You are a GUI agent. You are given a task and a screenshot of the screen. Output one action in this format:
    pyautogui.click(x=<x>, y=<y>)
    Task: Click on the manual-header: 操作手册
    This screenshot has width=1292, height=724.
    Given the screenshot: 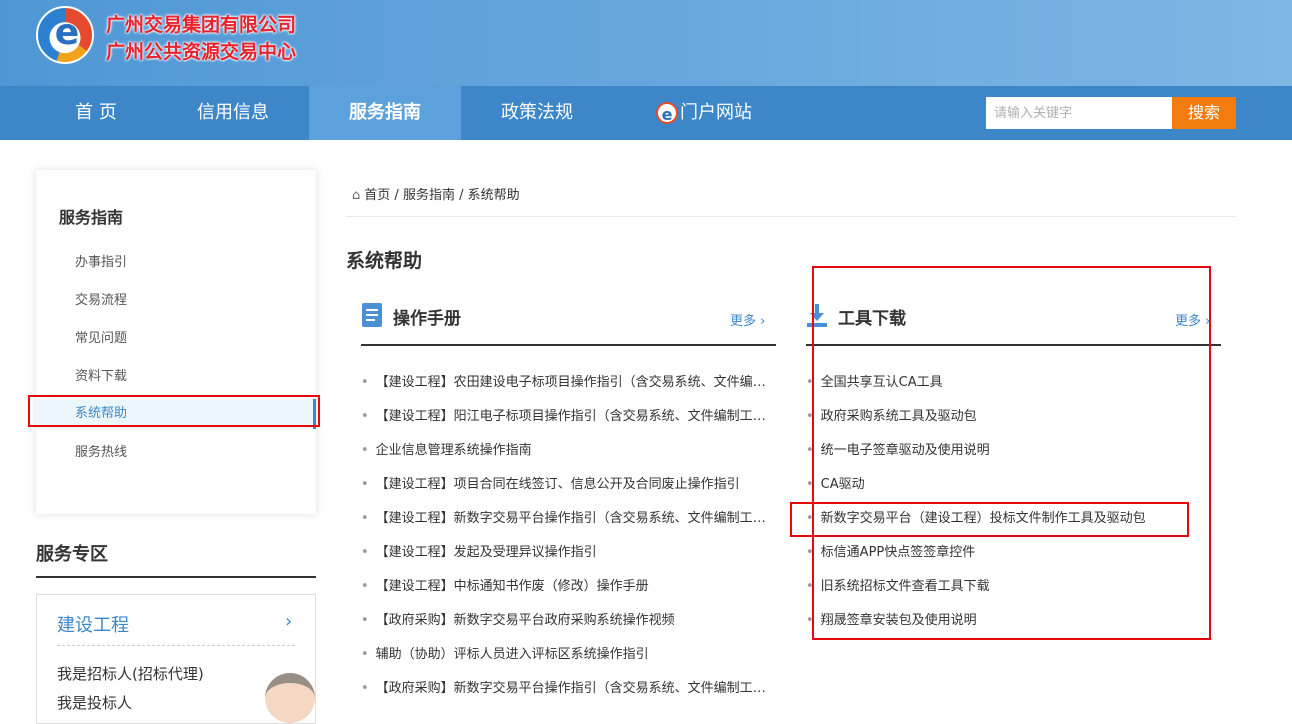 What is the action you would take?
    pyautogui.click(x=461, y=318)
    